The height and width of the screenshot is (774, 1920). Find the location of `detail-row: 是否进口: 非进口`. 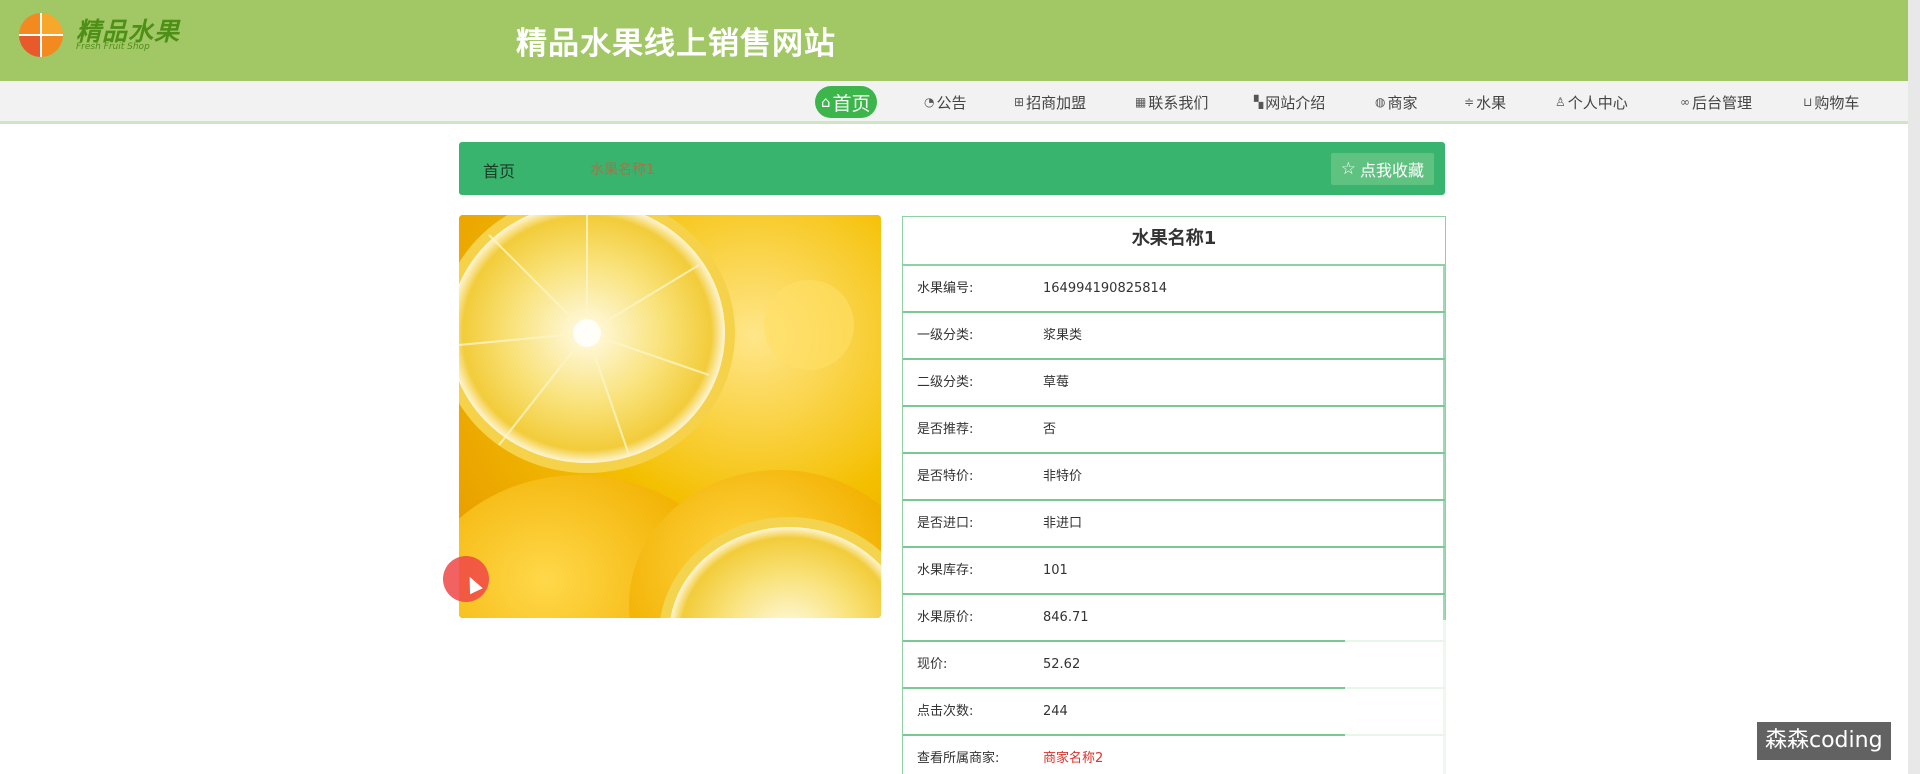

detail-row: 是否进口: 非进口 is located at coordinates (1174, 524).